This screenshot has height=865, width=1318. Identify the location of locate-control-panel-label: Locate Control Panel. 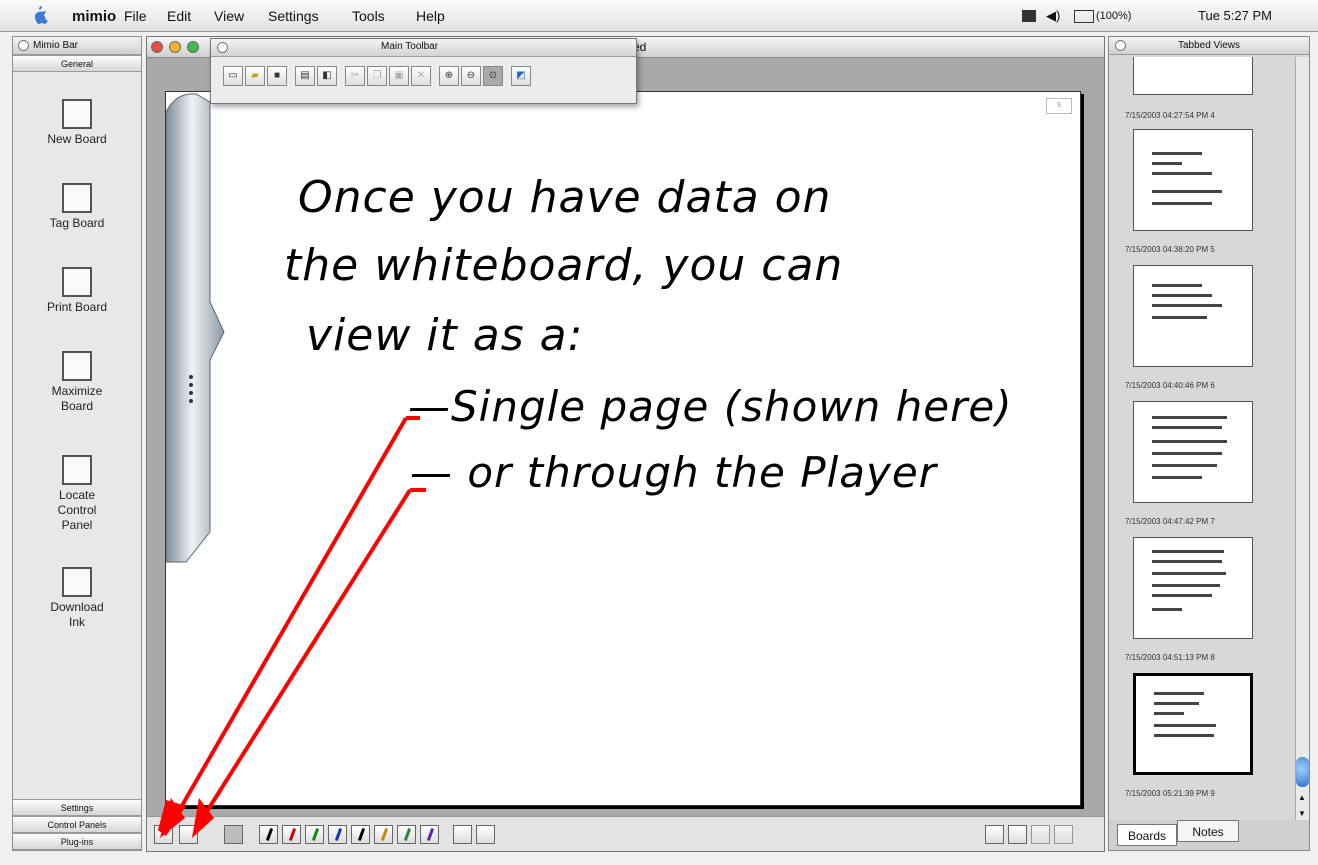
(77, 510).